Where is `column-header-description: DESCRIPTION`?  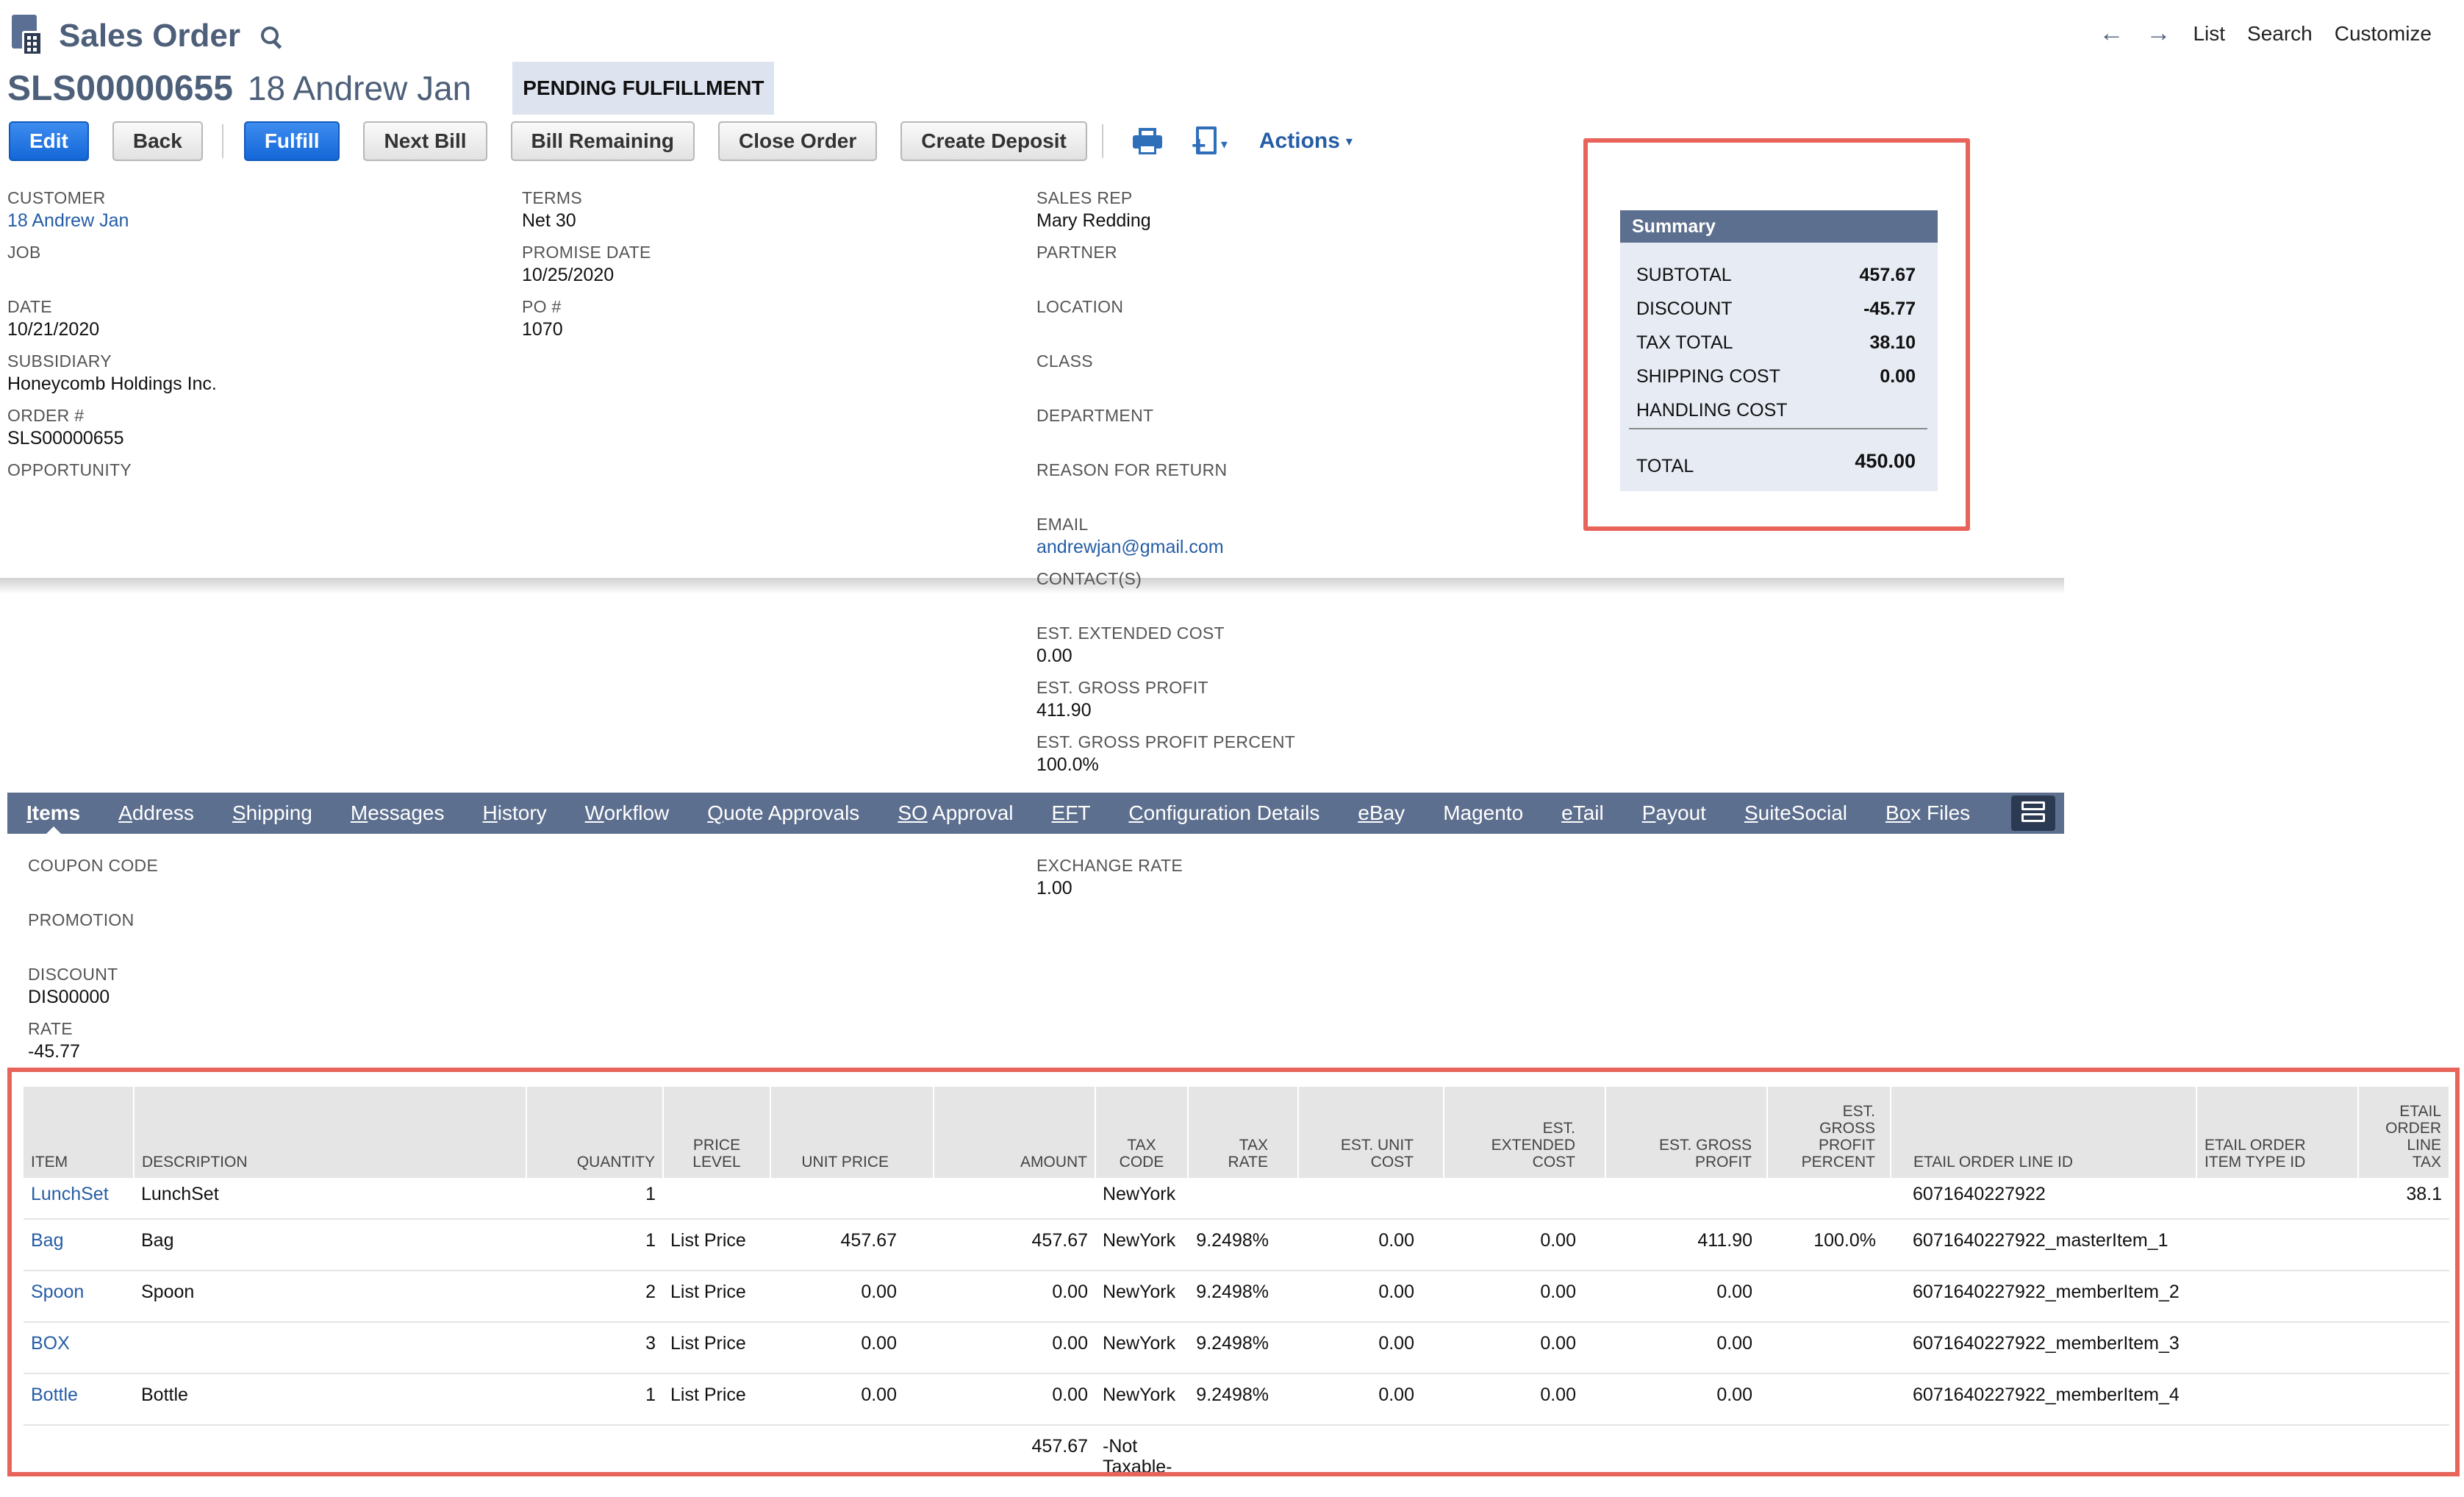
column-header-description: DESCRIPTION is located at coordinates (331, 1132).